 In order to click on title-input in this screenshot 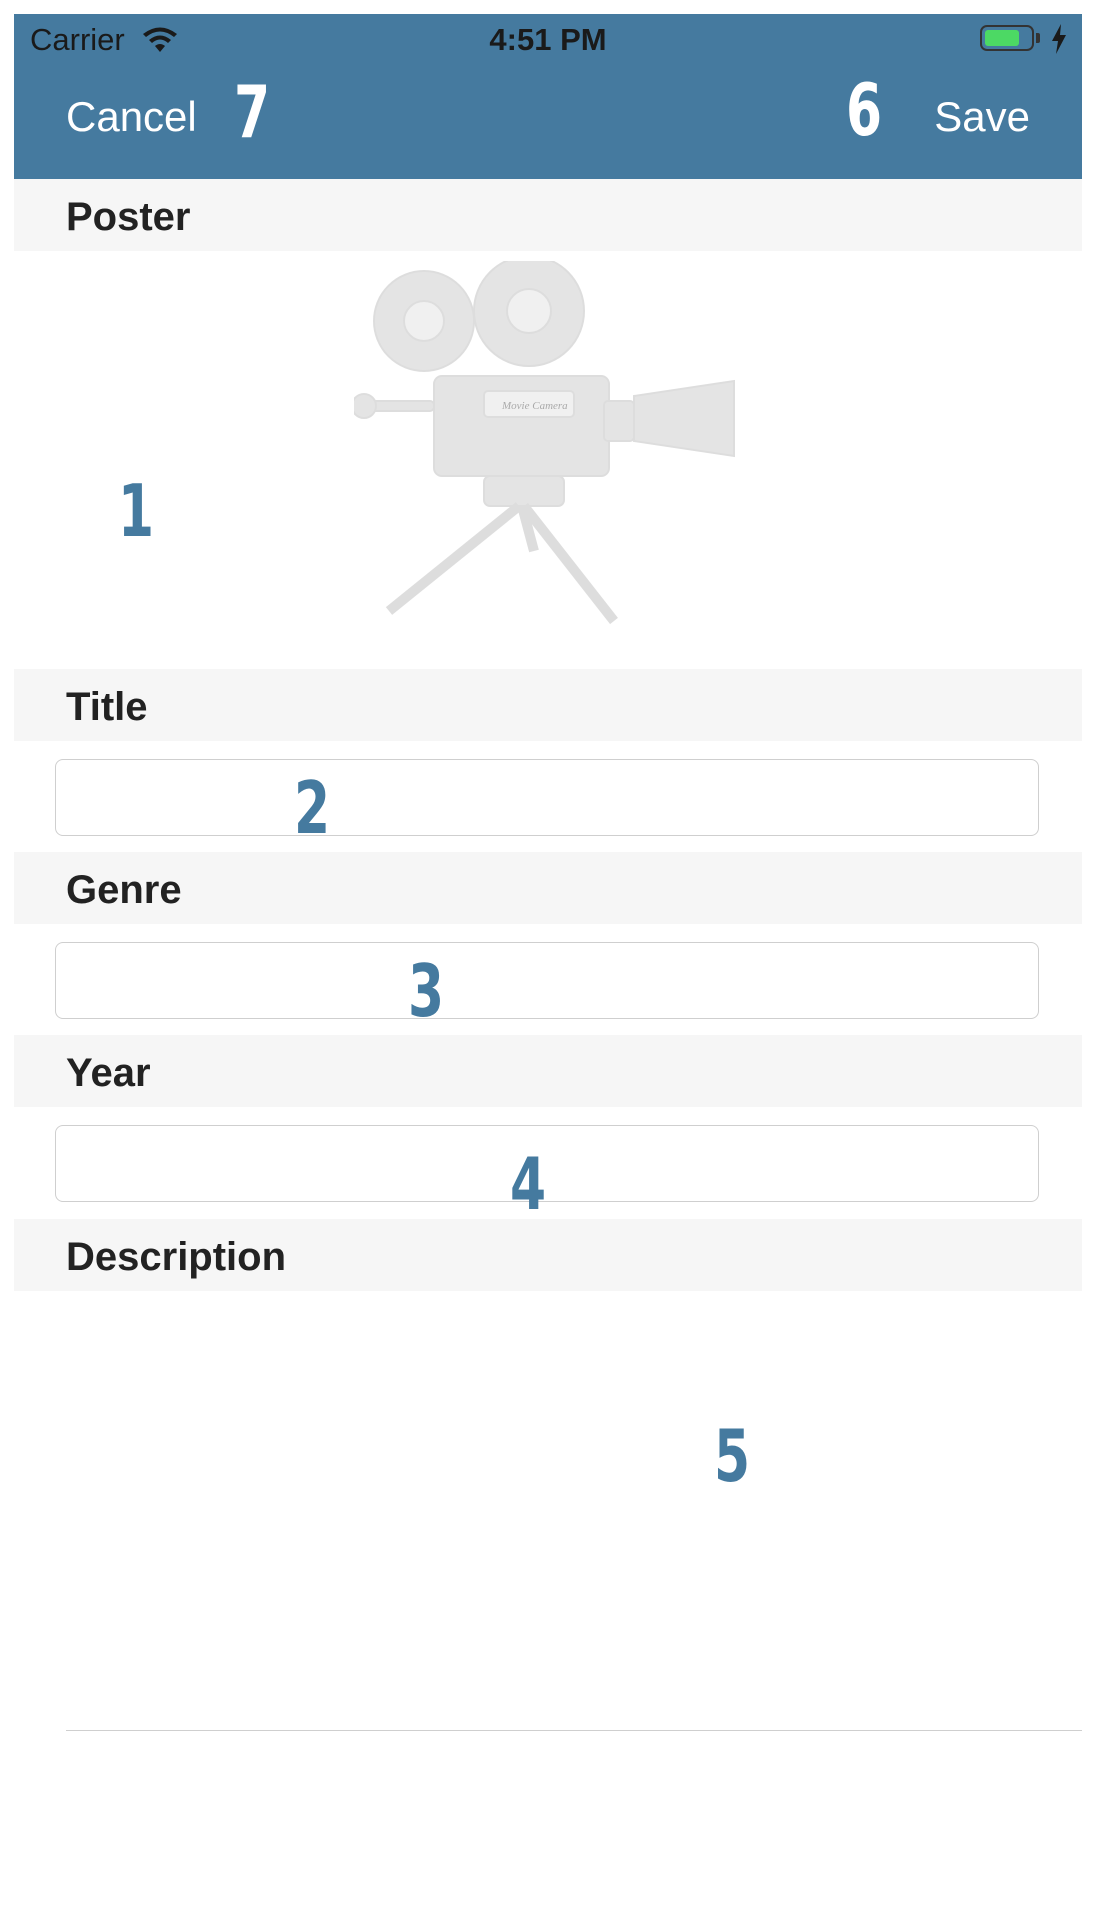, I will do `click(547, 797)`.